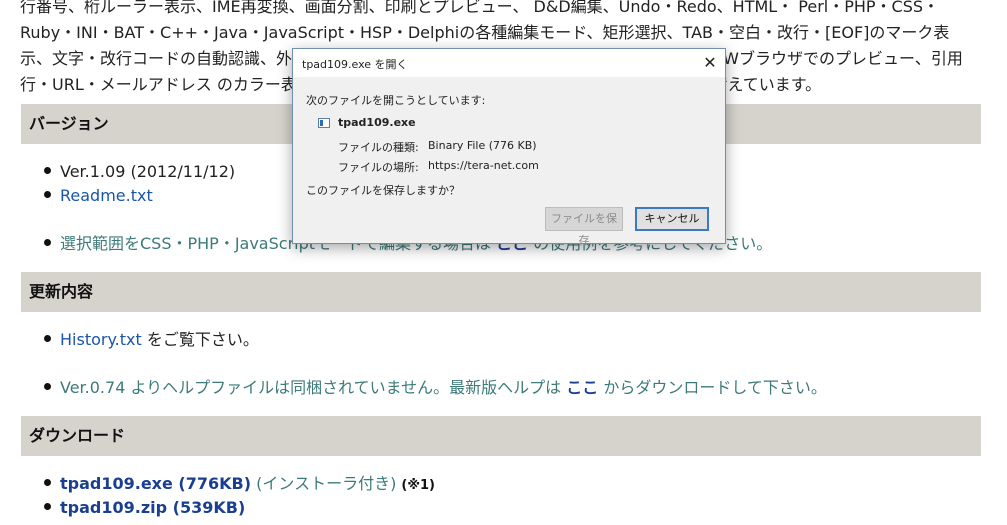 This screenshot has width=1007, height=525. Describe the element at coordinates (101, 339) in the screenshot. I see `history-link: History.txt` at that location.